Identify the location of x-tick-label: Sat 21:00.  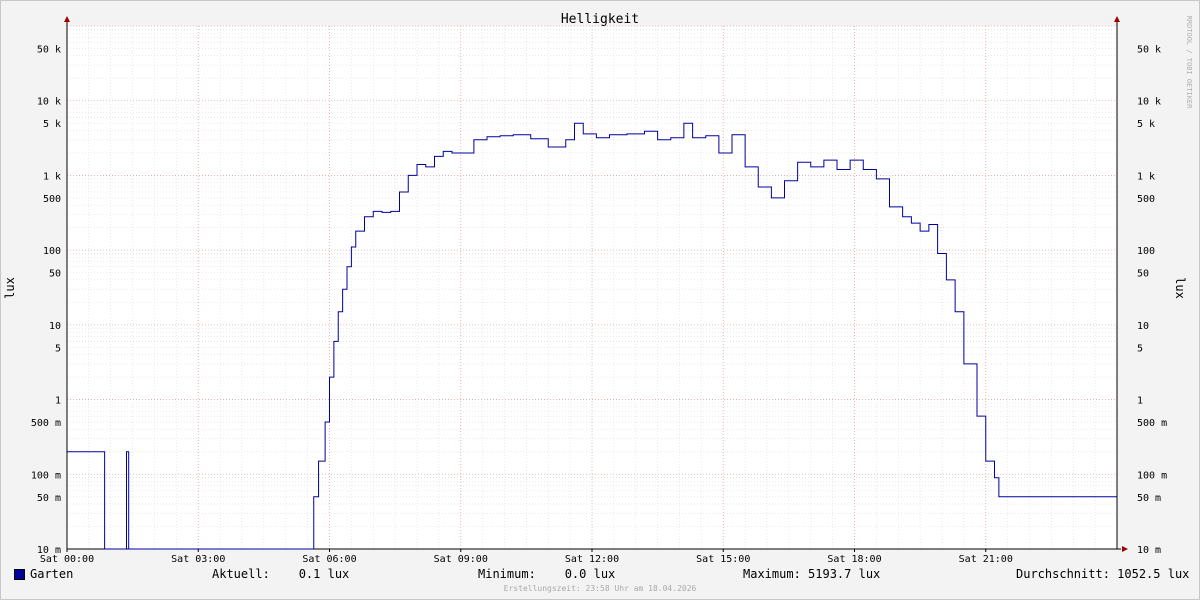
(986, 559).